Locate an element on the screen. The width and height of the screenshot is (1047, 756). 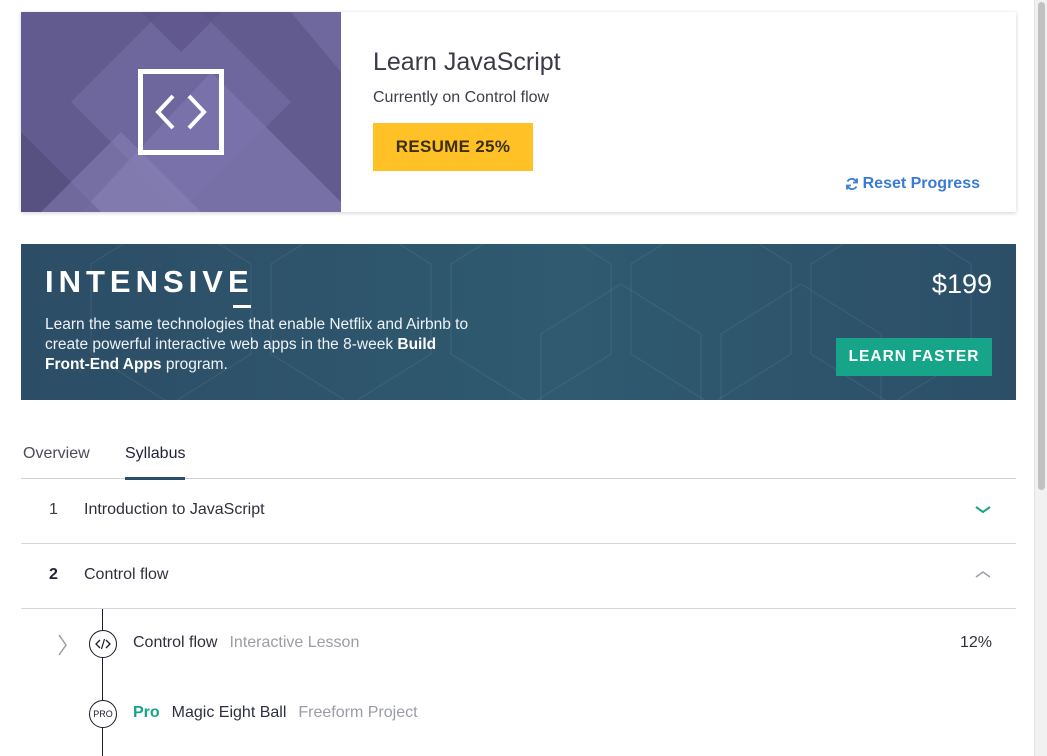
banner-price: $199 is located at coordinates (961, 284).